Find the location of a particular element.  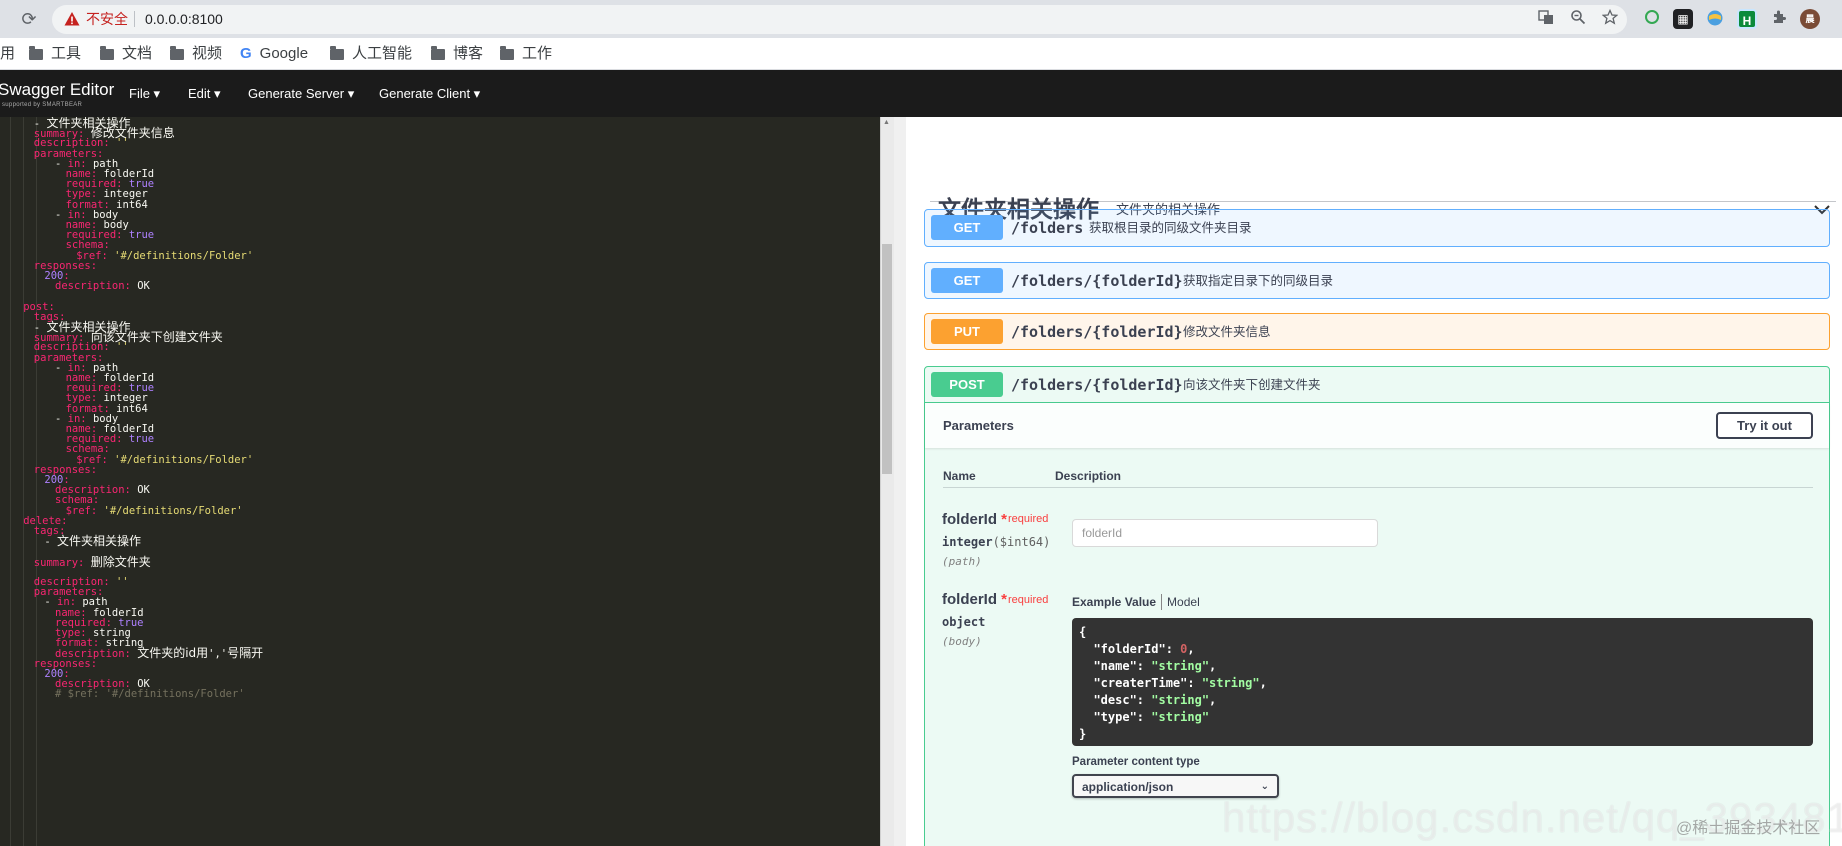

method-badge: PUT is located at coordinates (967, 331).